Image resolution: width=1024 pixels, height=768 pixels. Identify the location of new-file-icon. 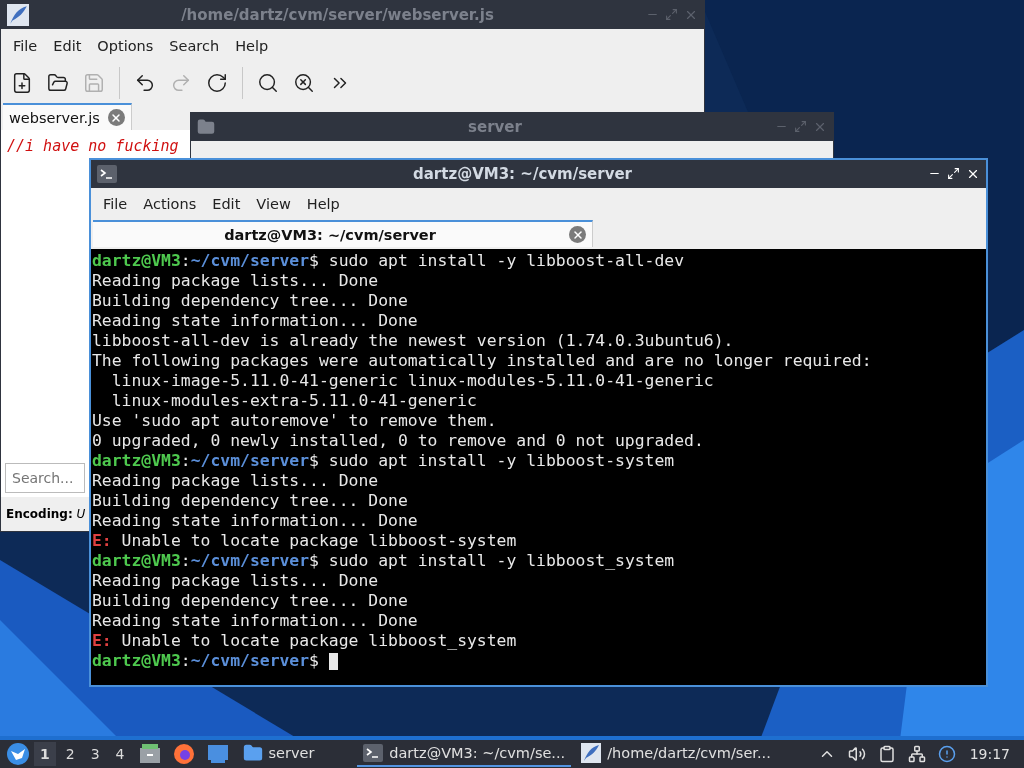
(22, 83).